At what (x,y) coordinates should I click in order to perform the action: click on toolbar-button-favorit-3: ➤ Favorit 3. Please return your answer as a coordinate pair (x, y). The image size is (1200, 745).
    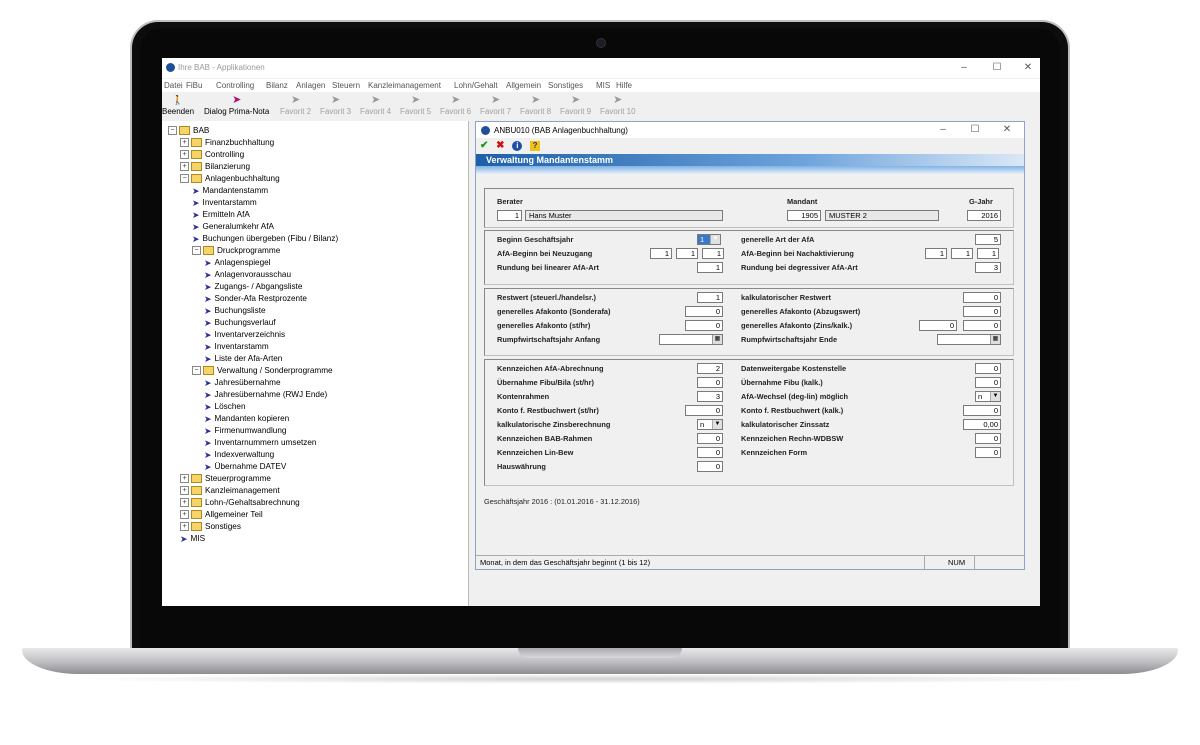
    Looking at the image, I should click on (335, 106).